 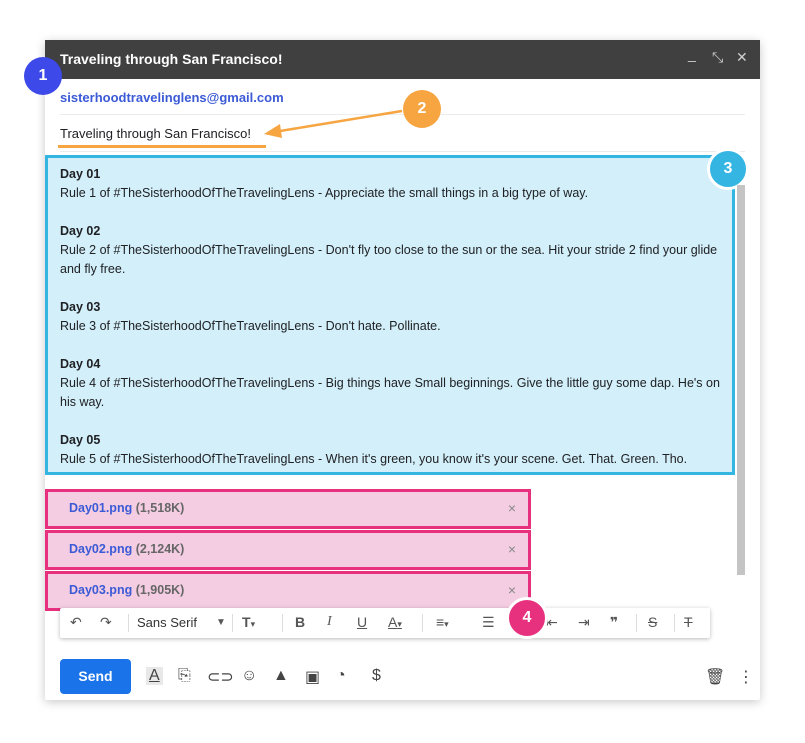 I want to click on indent-more-icon: ⇥, so click(x=584, y=622).